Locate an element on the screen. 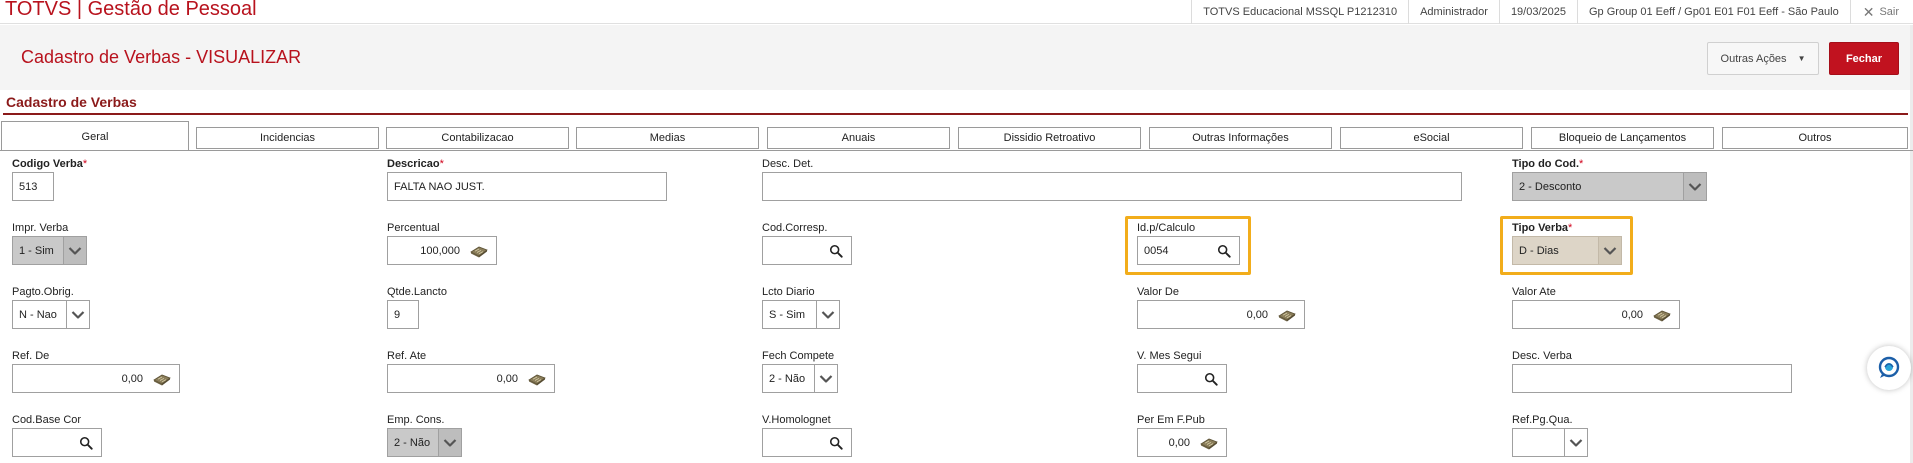 Image resolution: width=1913 pixels, height=463 pixels. ref-ate-value: 0,00 is located at coordinates (507, 378).